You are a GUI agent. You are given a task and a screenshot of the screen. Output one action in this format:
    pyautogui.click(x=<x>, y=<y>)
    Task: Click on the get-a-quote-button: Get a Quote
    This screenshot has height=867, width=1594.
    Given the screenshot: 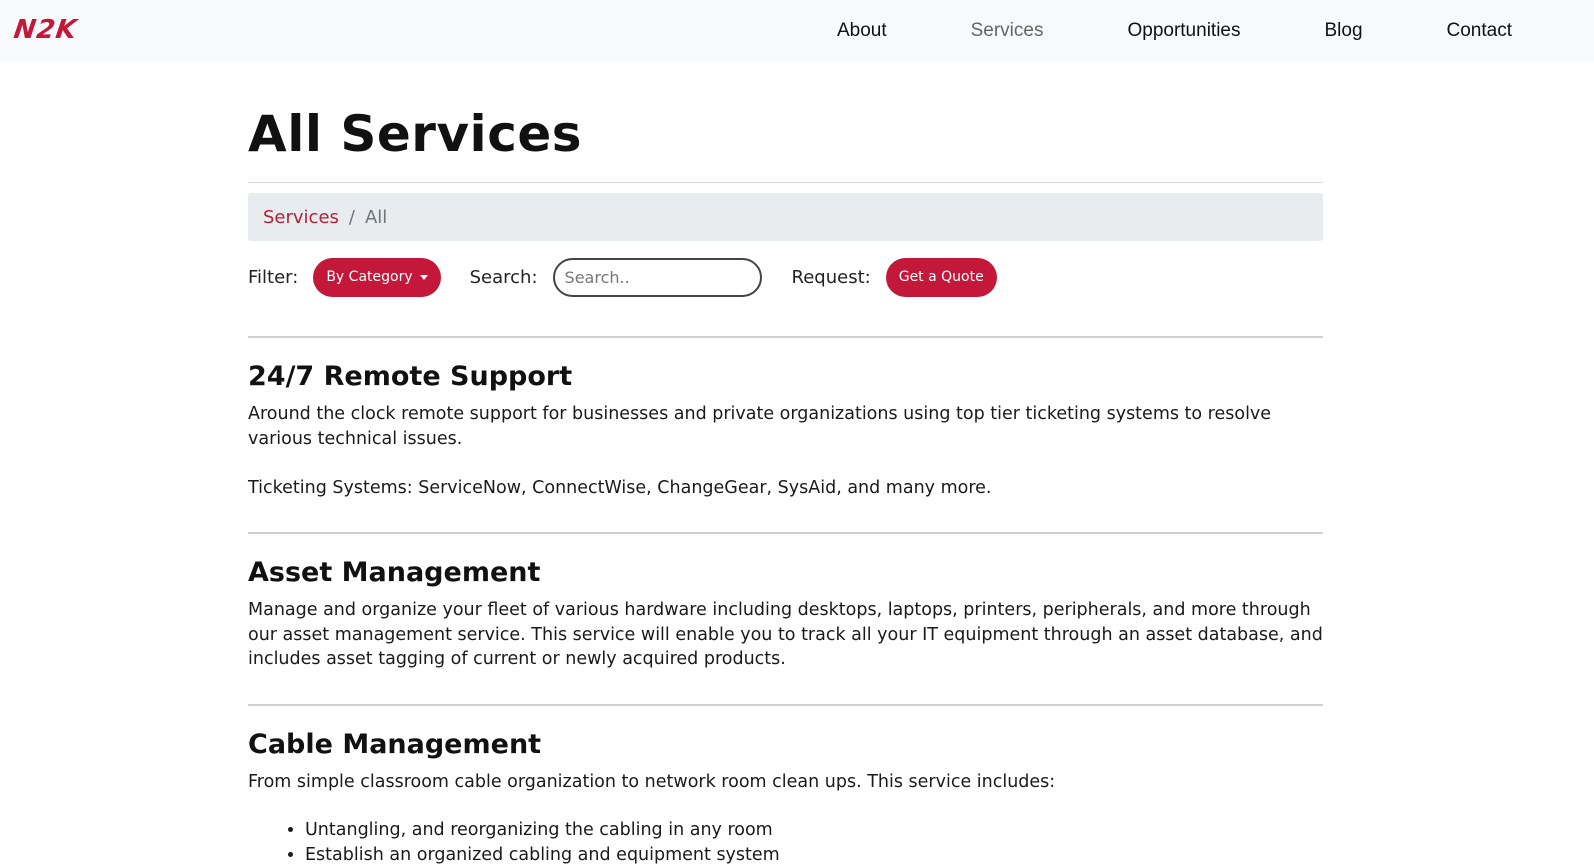 What is the action you would take?
    pyautogui.click(x=941, y=277)
    